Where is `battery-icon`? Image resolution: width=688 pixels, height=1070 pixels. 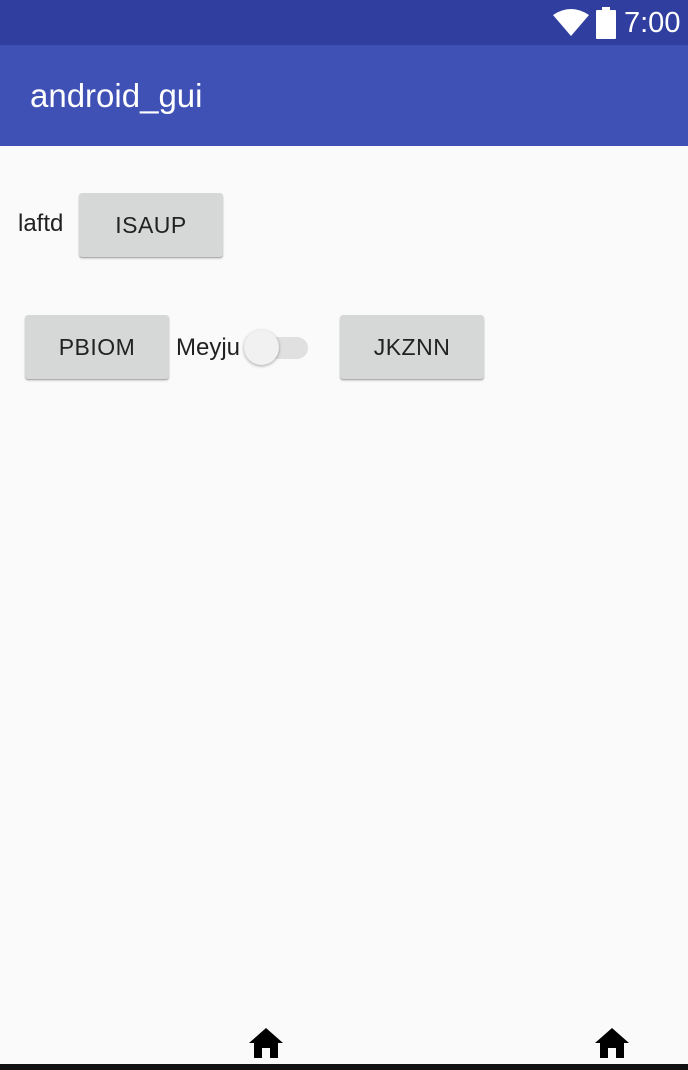 battery-icon is located at coordinates (606, 23).